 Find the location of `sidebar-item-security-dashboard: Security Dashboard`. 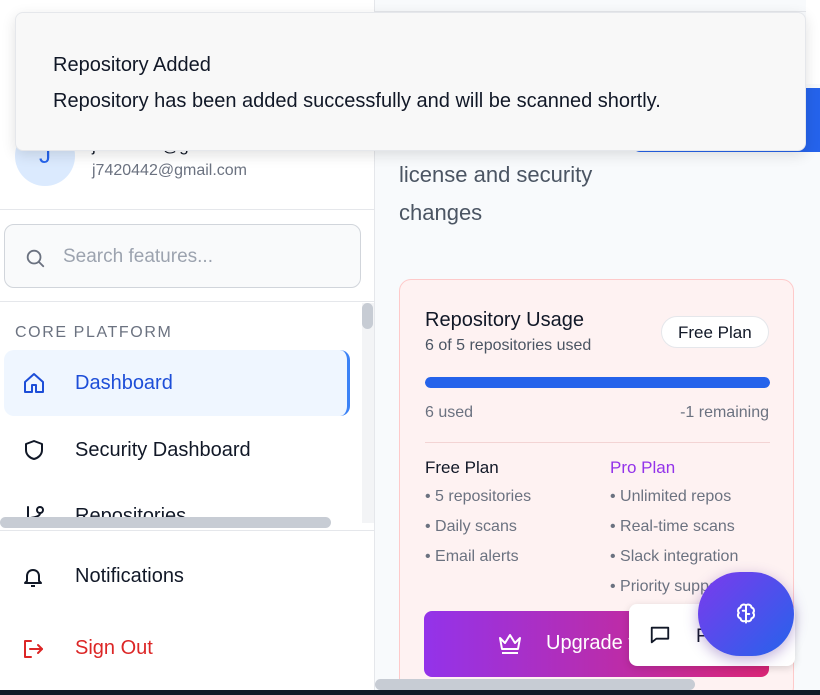

sidebar-item-security-dashboard: Security Dashboard is located at coordinates (177, 450).